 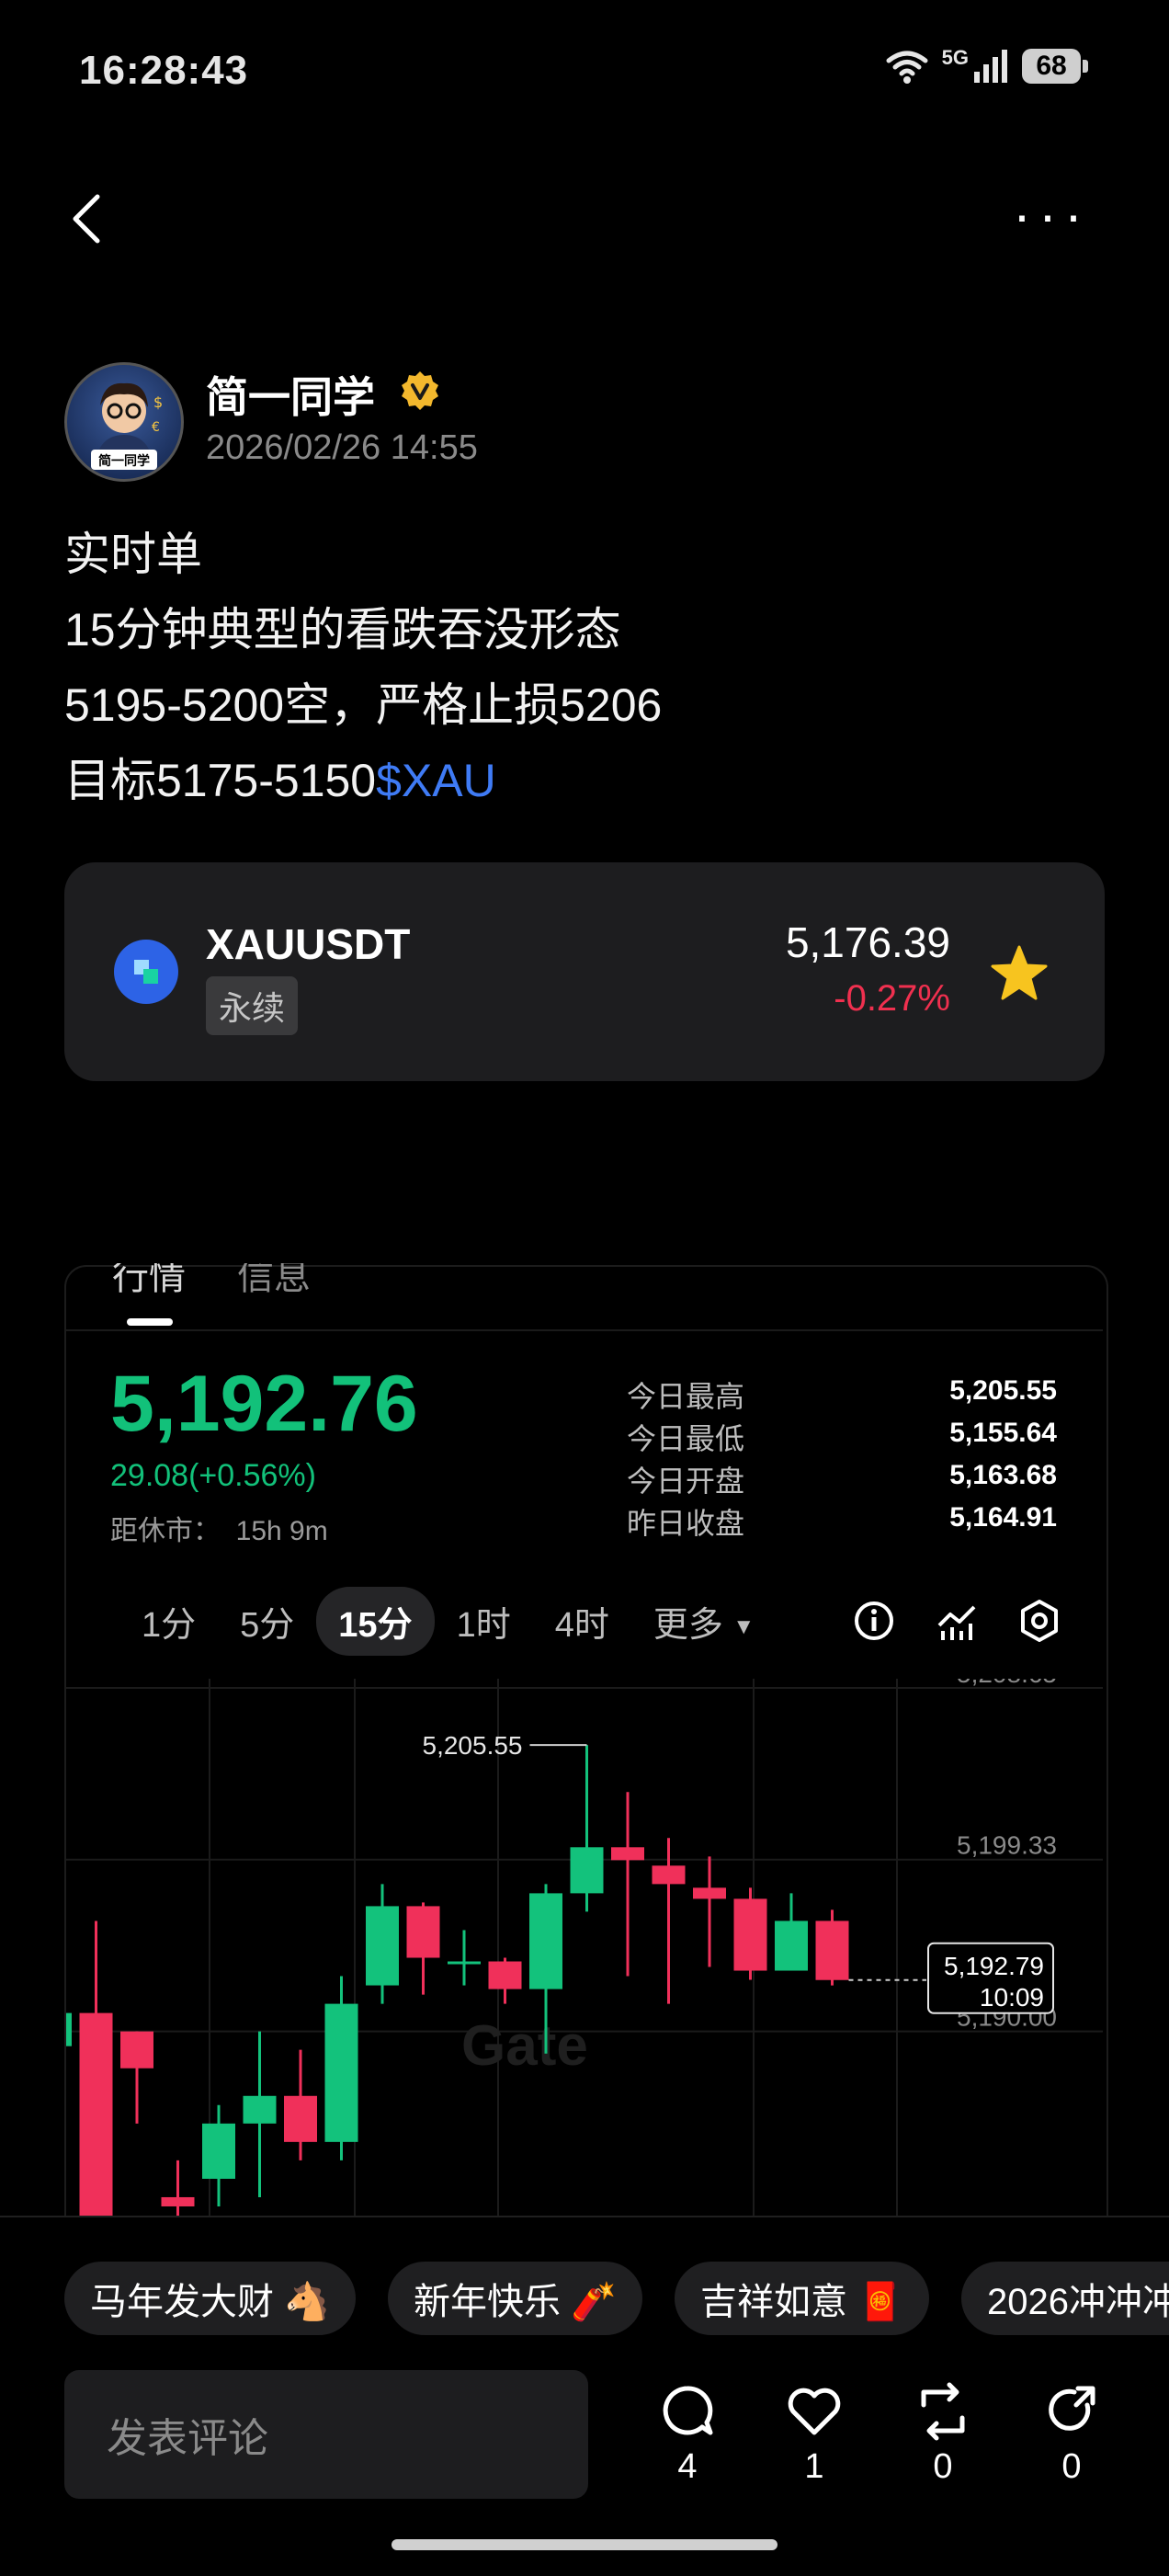 I want to click on interval-selector: 1分 5分 15分 1时 4时 更多 ▼, so click(x=448, y=1621).